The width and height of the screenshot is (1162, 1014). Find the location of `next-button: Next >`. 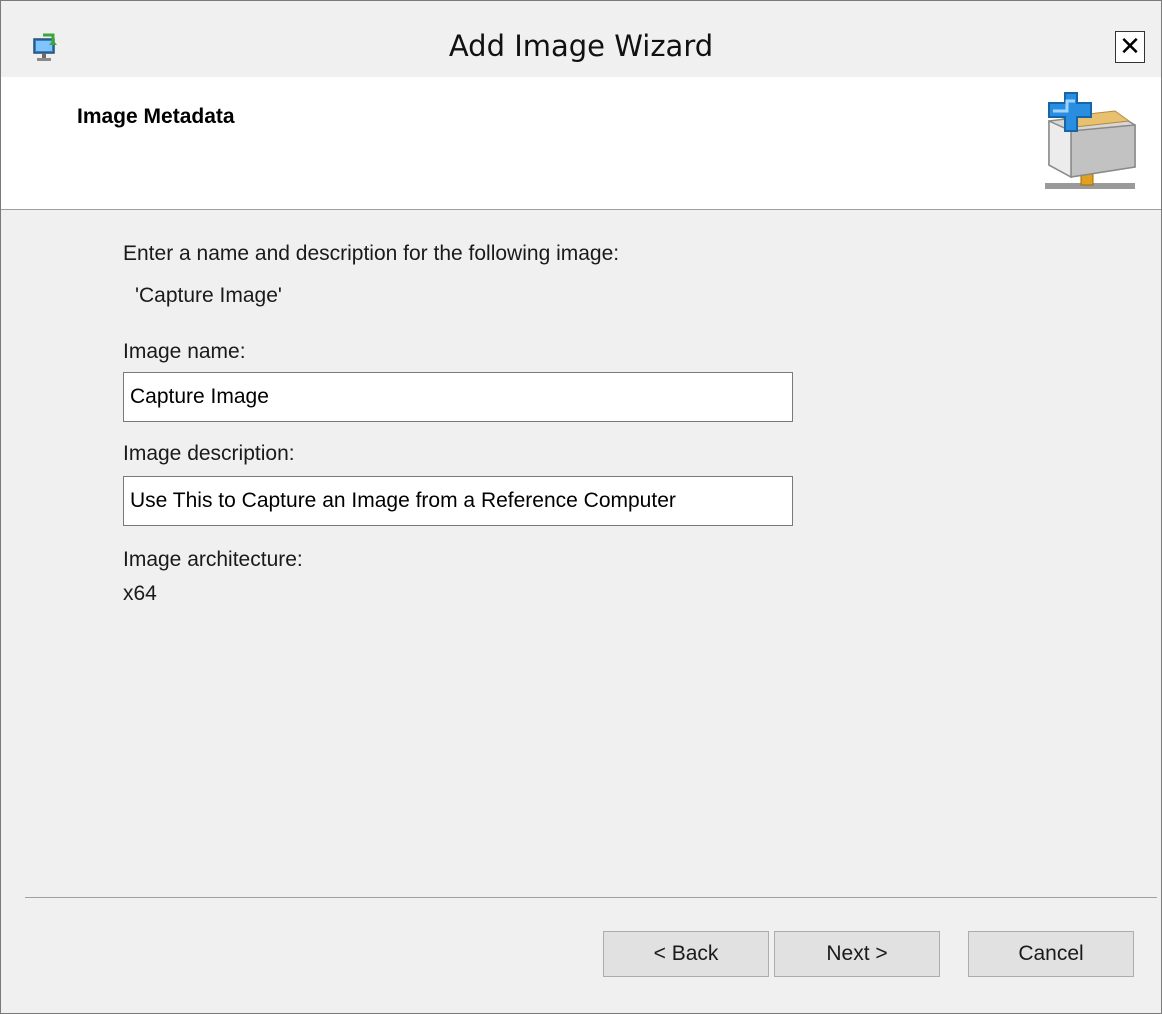

next-button: Next > is located at coordinates (857, 954).